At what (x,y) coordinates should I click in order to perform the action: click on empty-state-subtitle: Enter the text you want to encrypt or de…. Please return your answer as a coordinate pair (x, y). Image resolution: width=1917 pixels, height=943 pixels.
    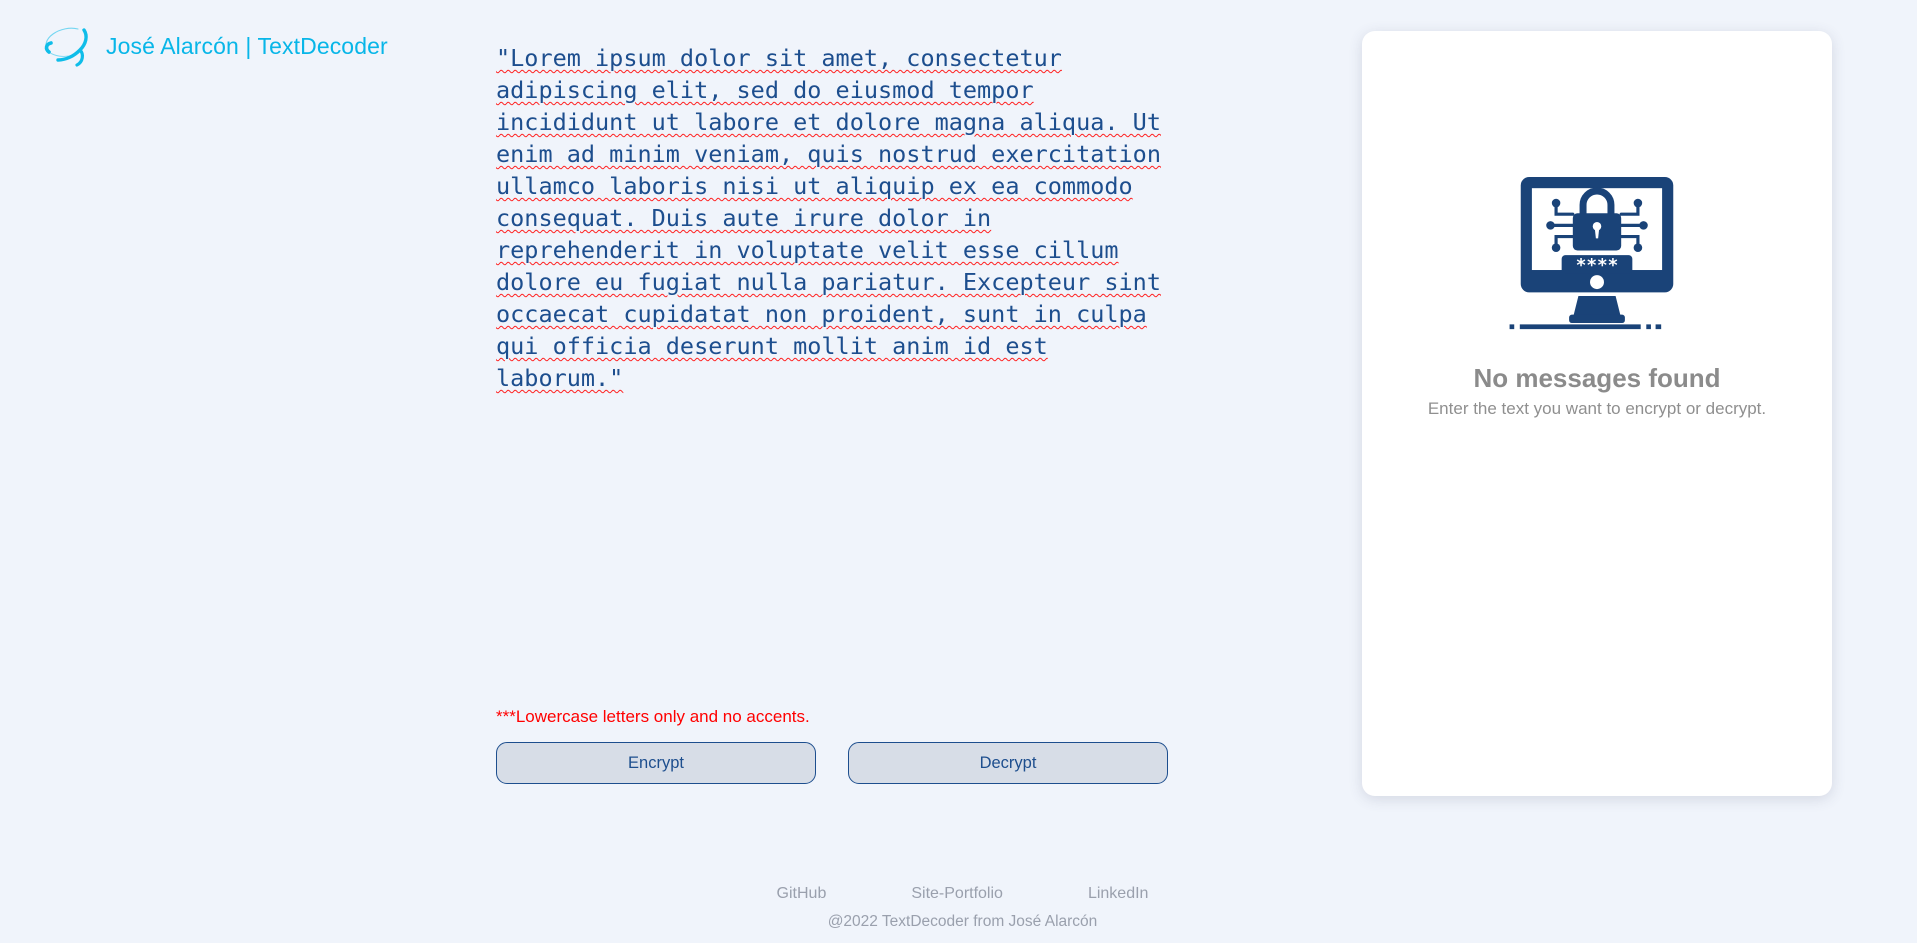
    Looking at the image, I should click on (1597, 408).